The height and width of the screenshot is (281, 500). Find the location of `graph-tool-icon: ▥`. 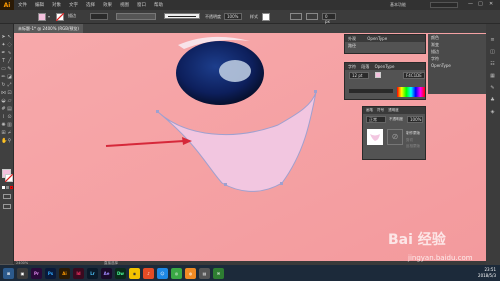

graph-tool-icon: ▥ is located at coordinates (9, 125).